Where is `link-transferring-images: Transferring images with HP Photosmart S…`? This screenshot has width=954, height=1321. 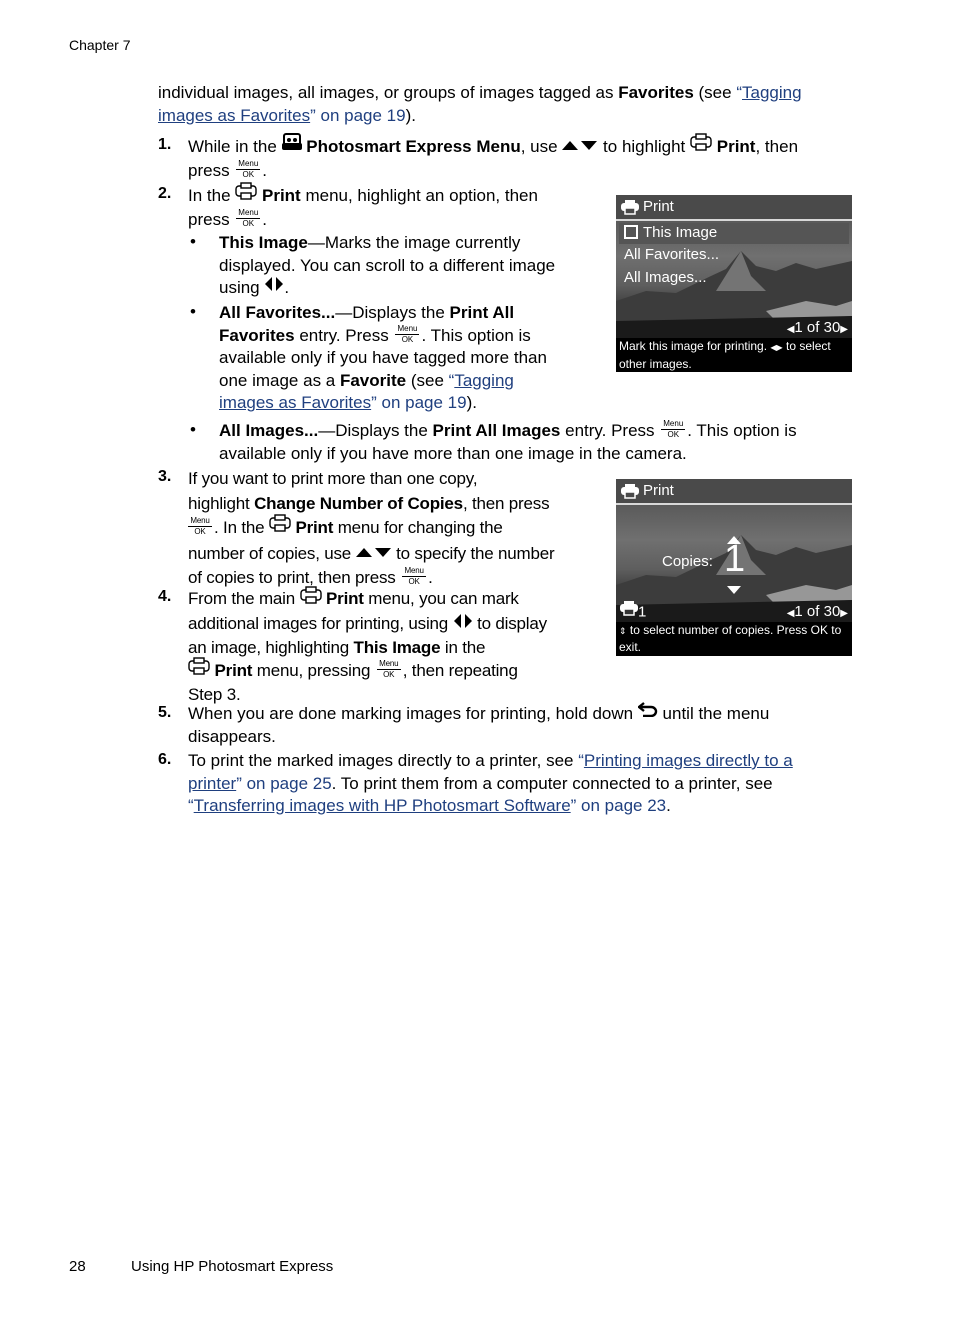 link-transferring-images: Transferring images with HP Photosmart S… is located at coordinates (382, 805).